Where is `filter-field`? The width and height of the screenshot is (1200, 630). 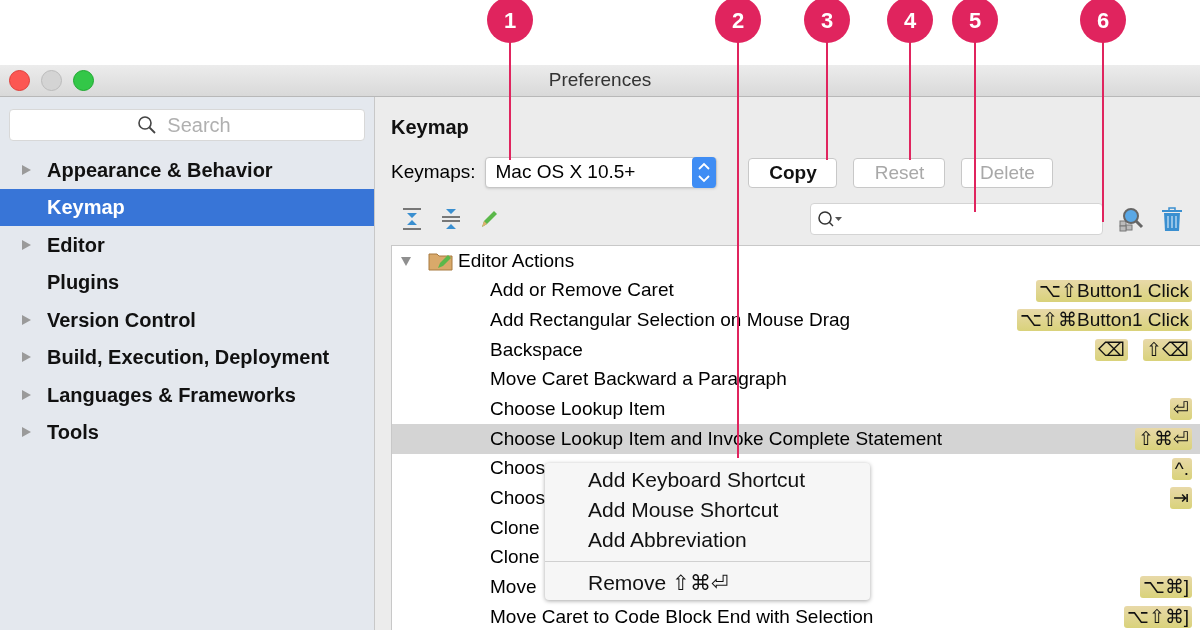 filter-field is located at coordinates (956, 219).